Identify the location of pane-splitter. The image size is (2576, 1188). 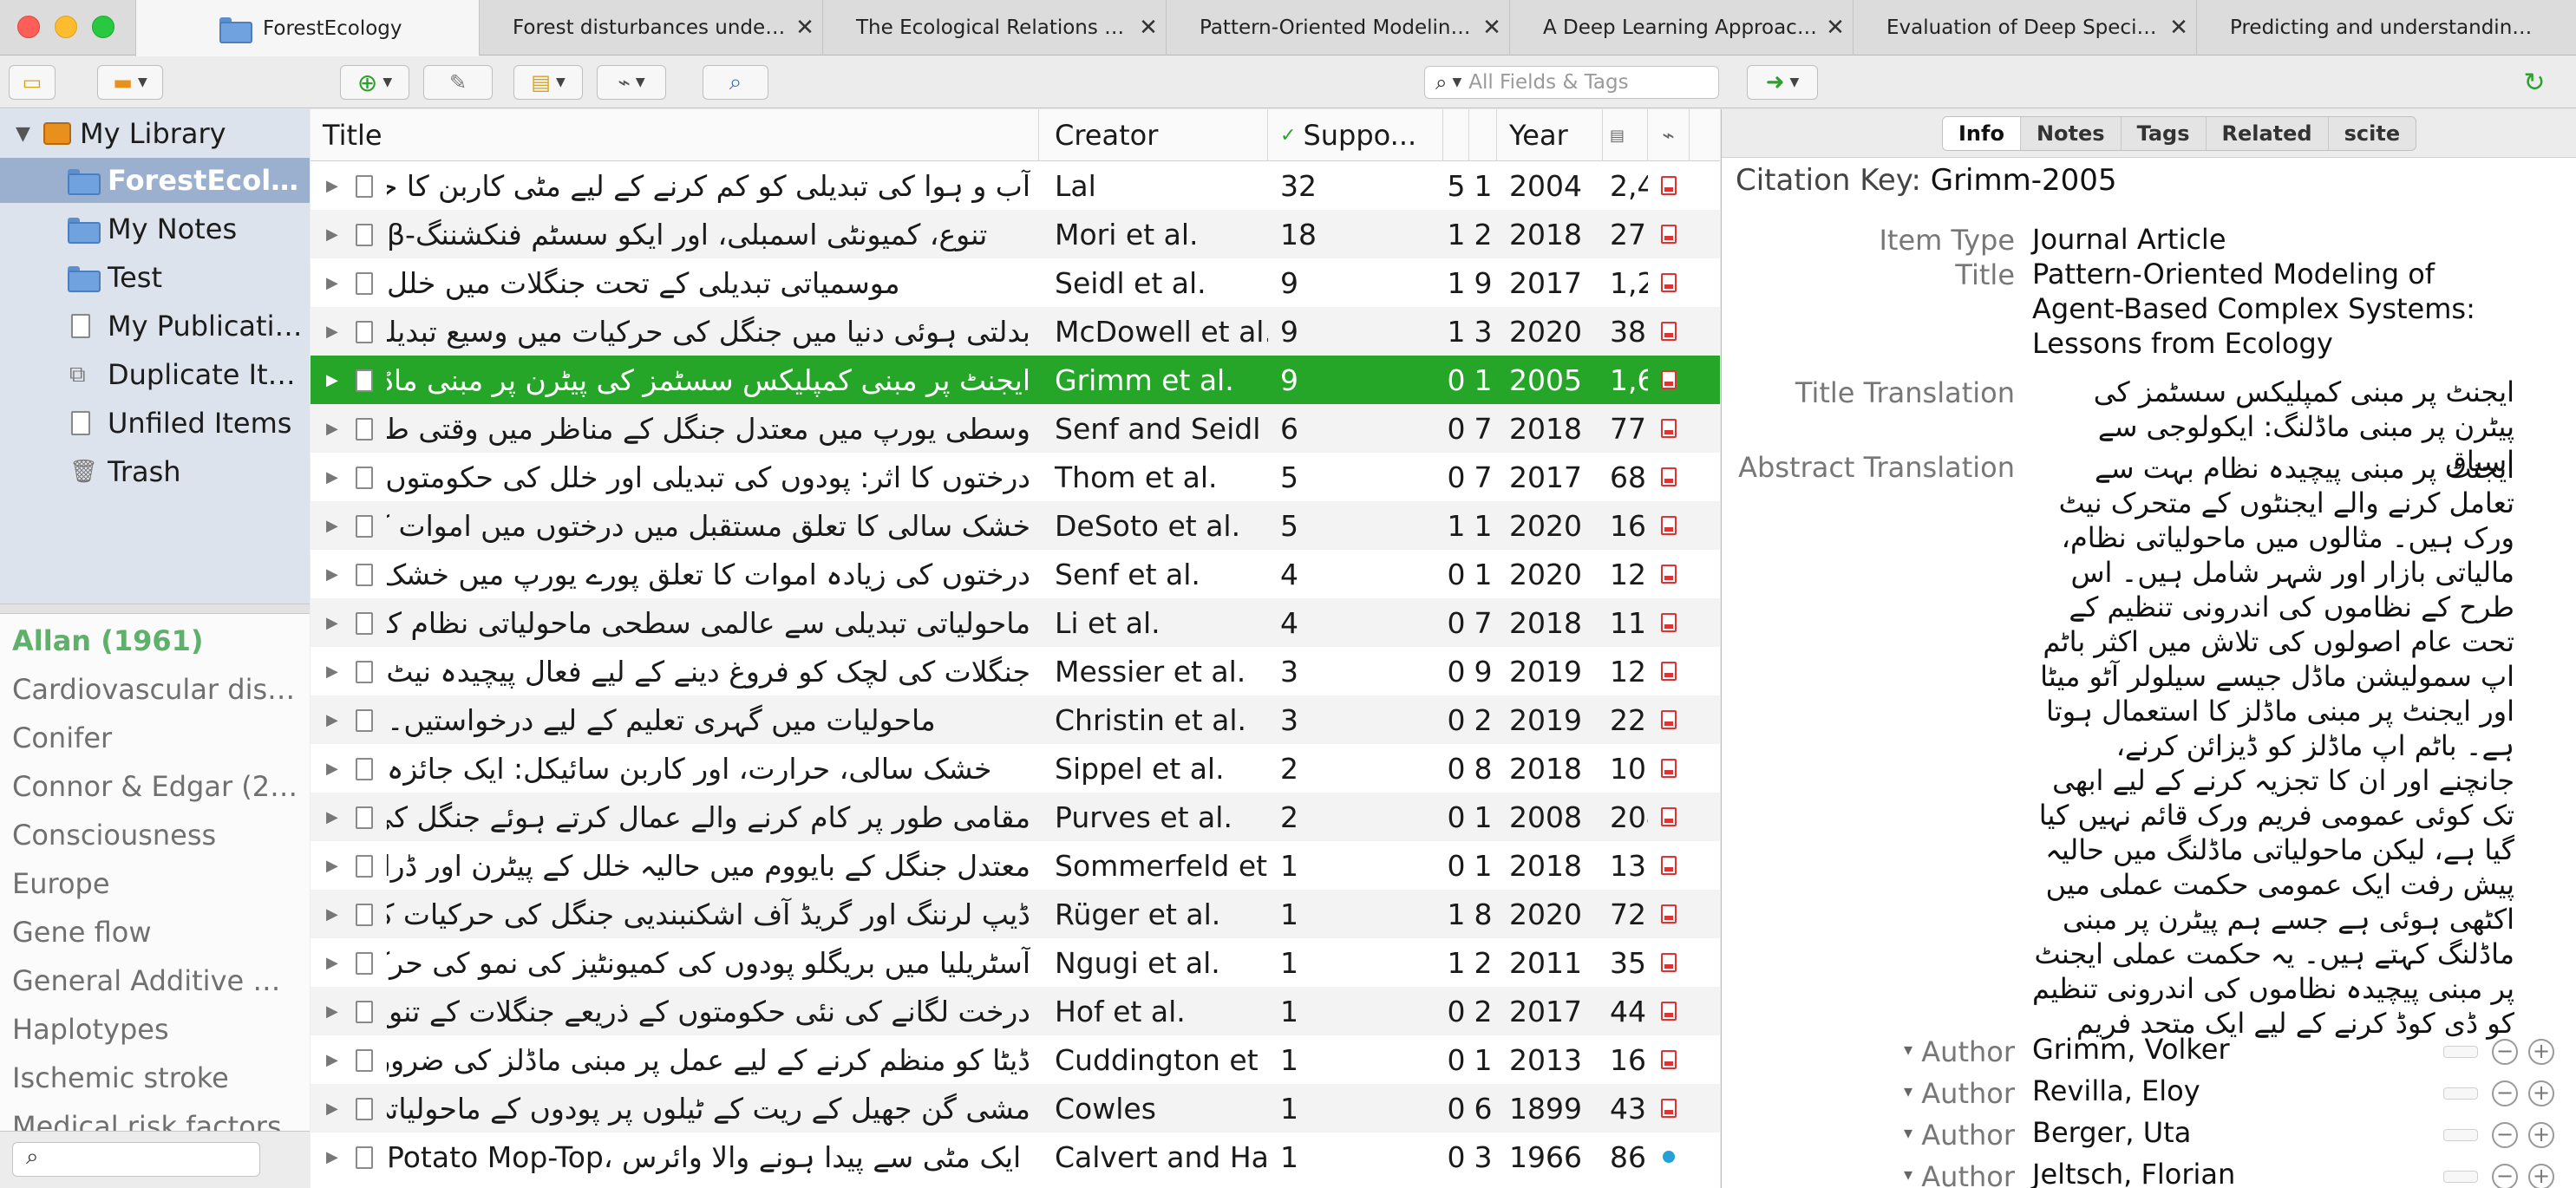
(155, 609).